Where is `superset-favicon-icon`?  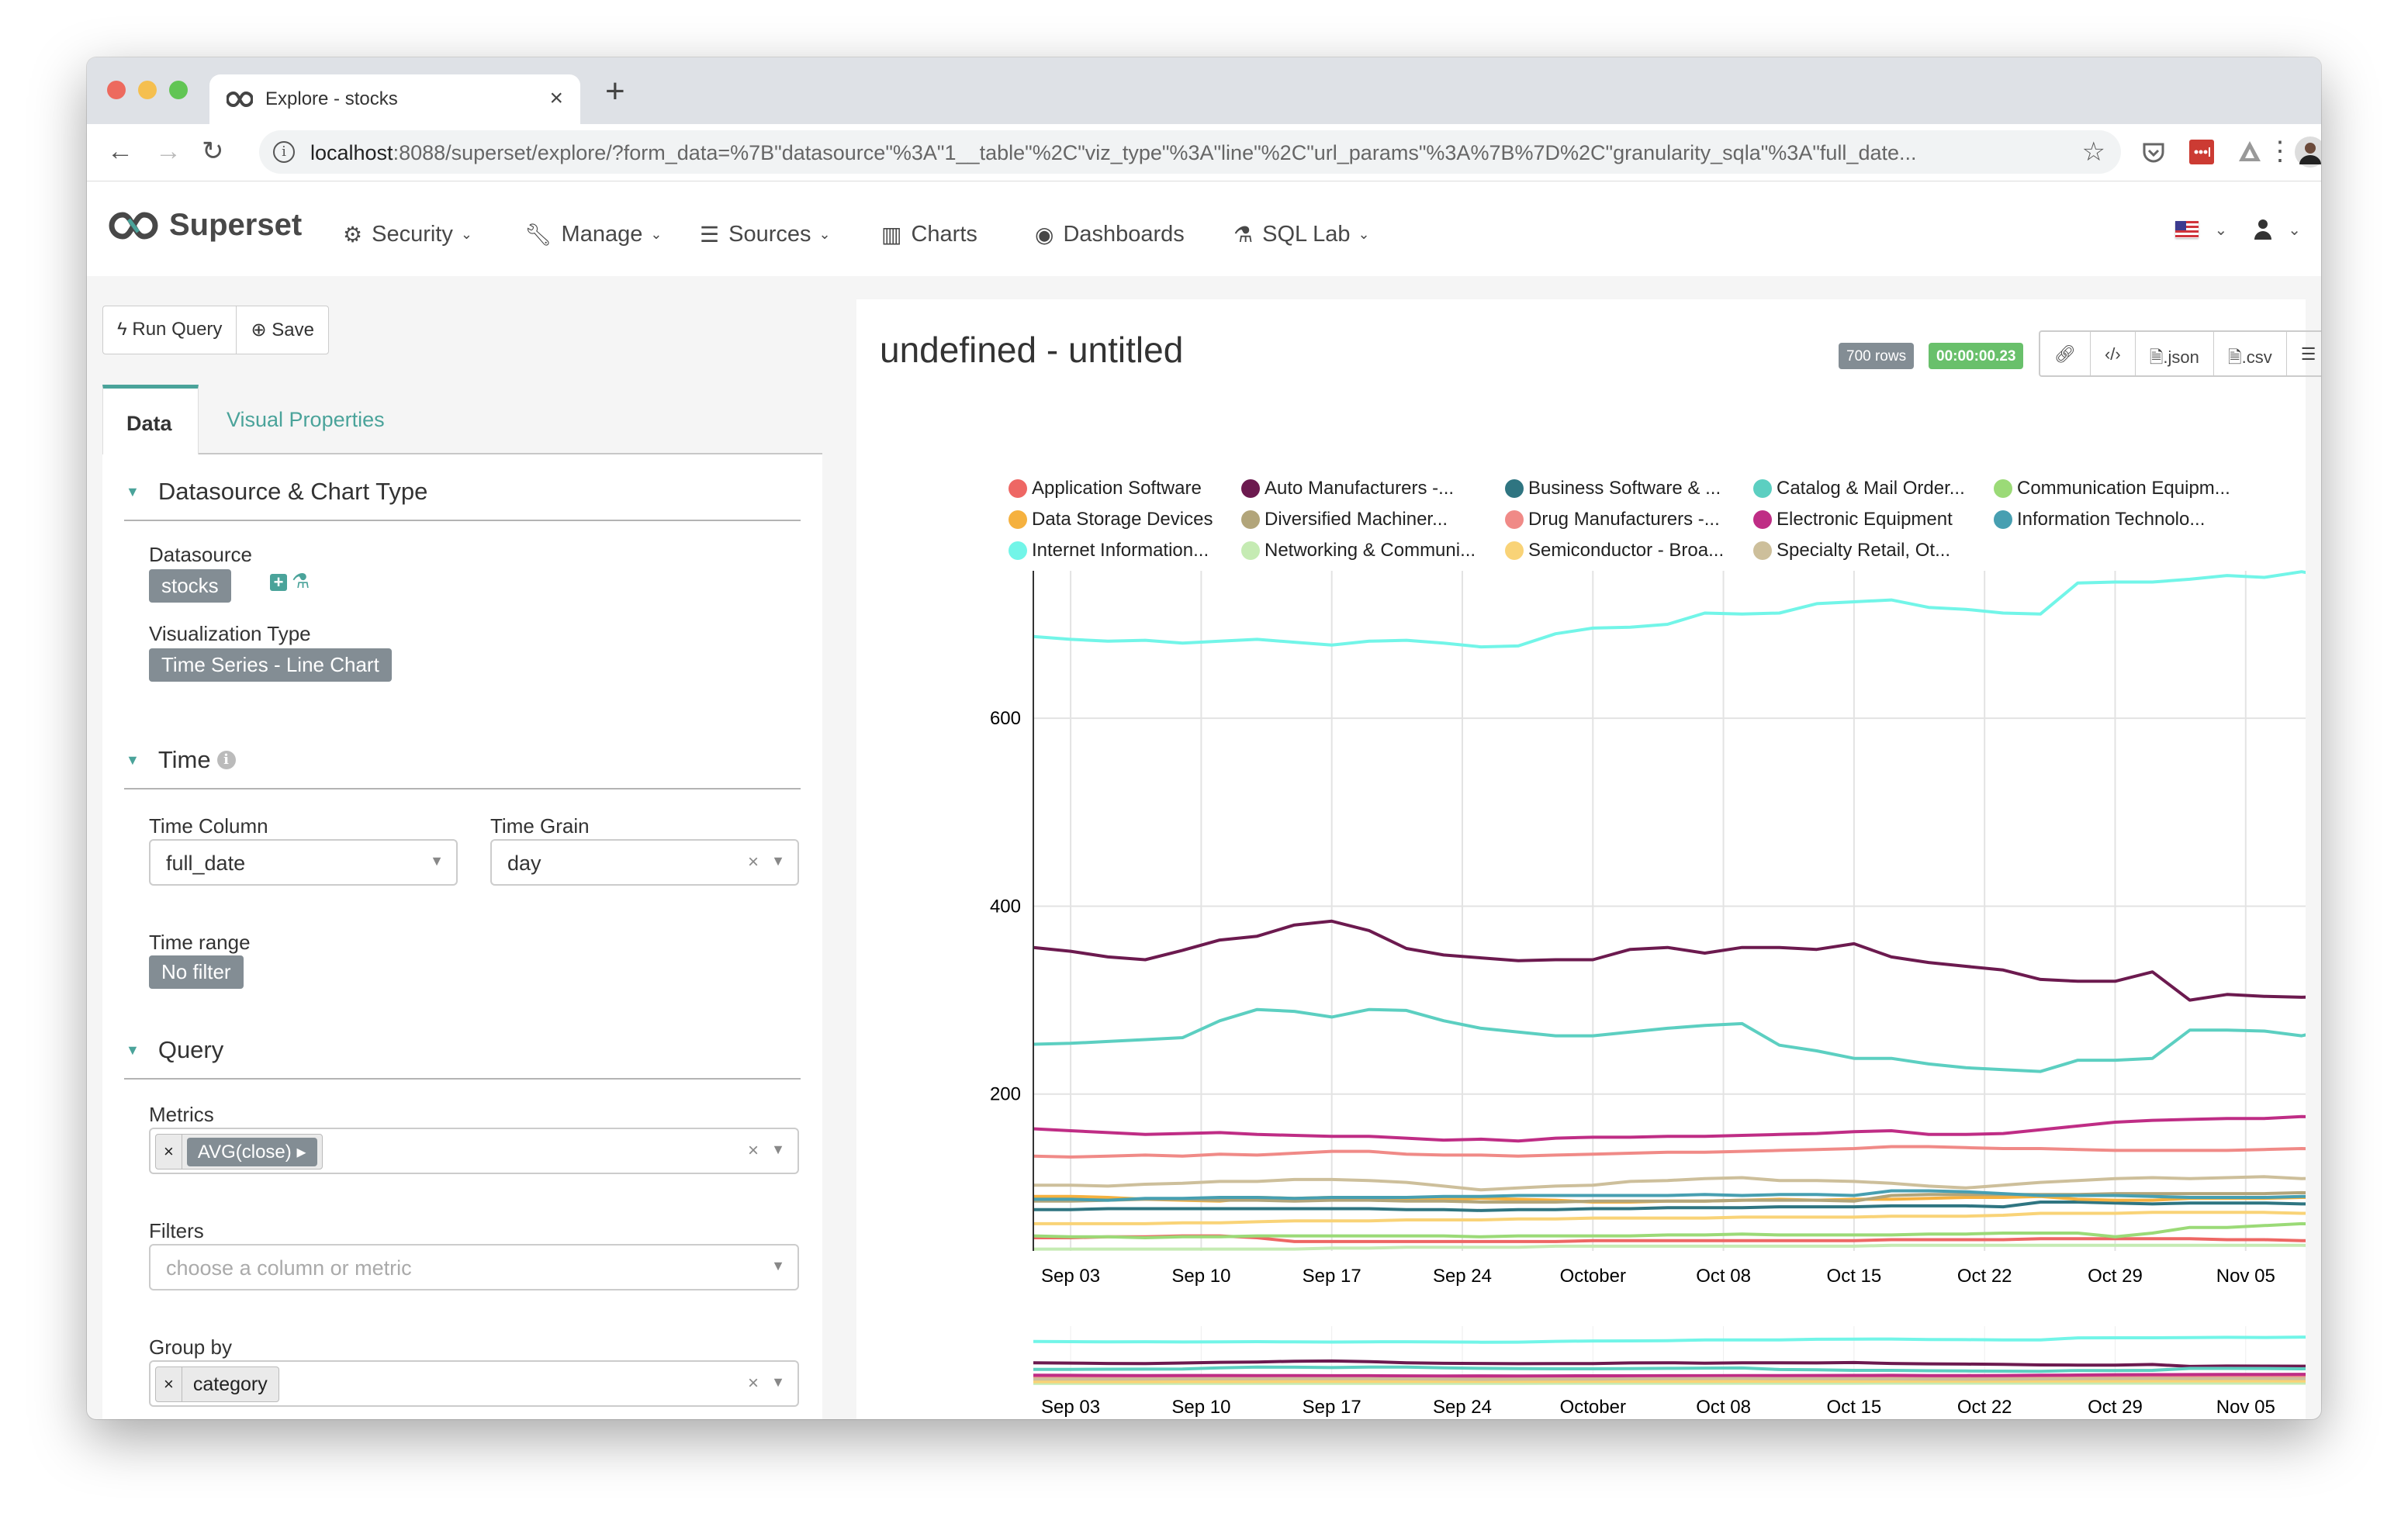 superset-favicon-icon is located at coordinates (240, 99).